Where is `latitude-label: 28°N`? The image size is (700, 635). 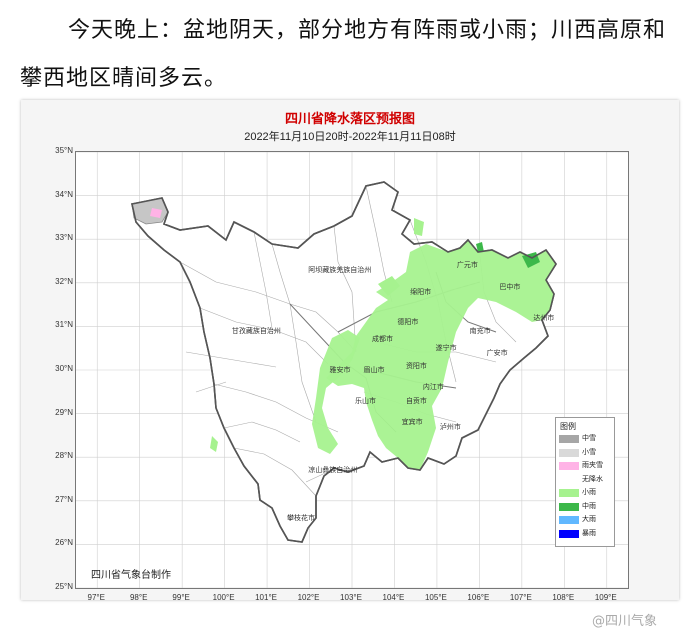
latitude-label: 28°N is located at coordinates (64, 456).